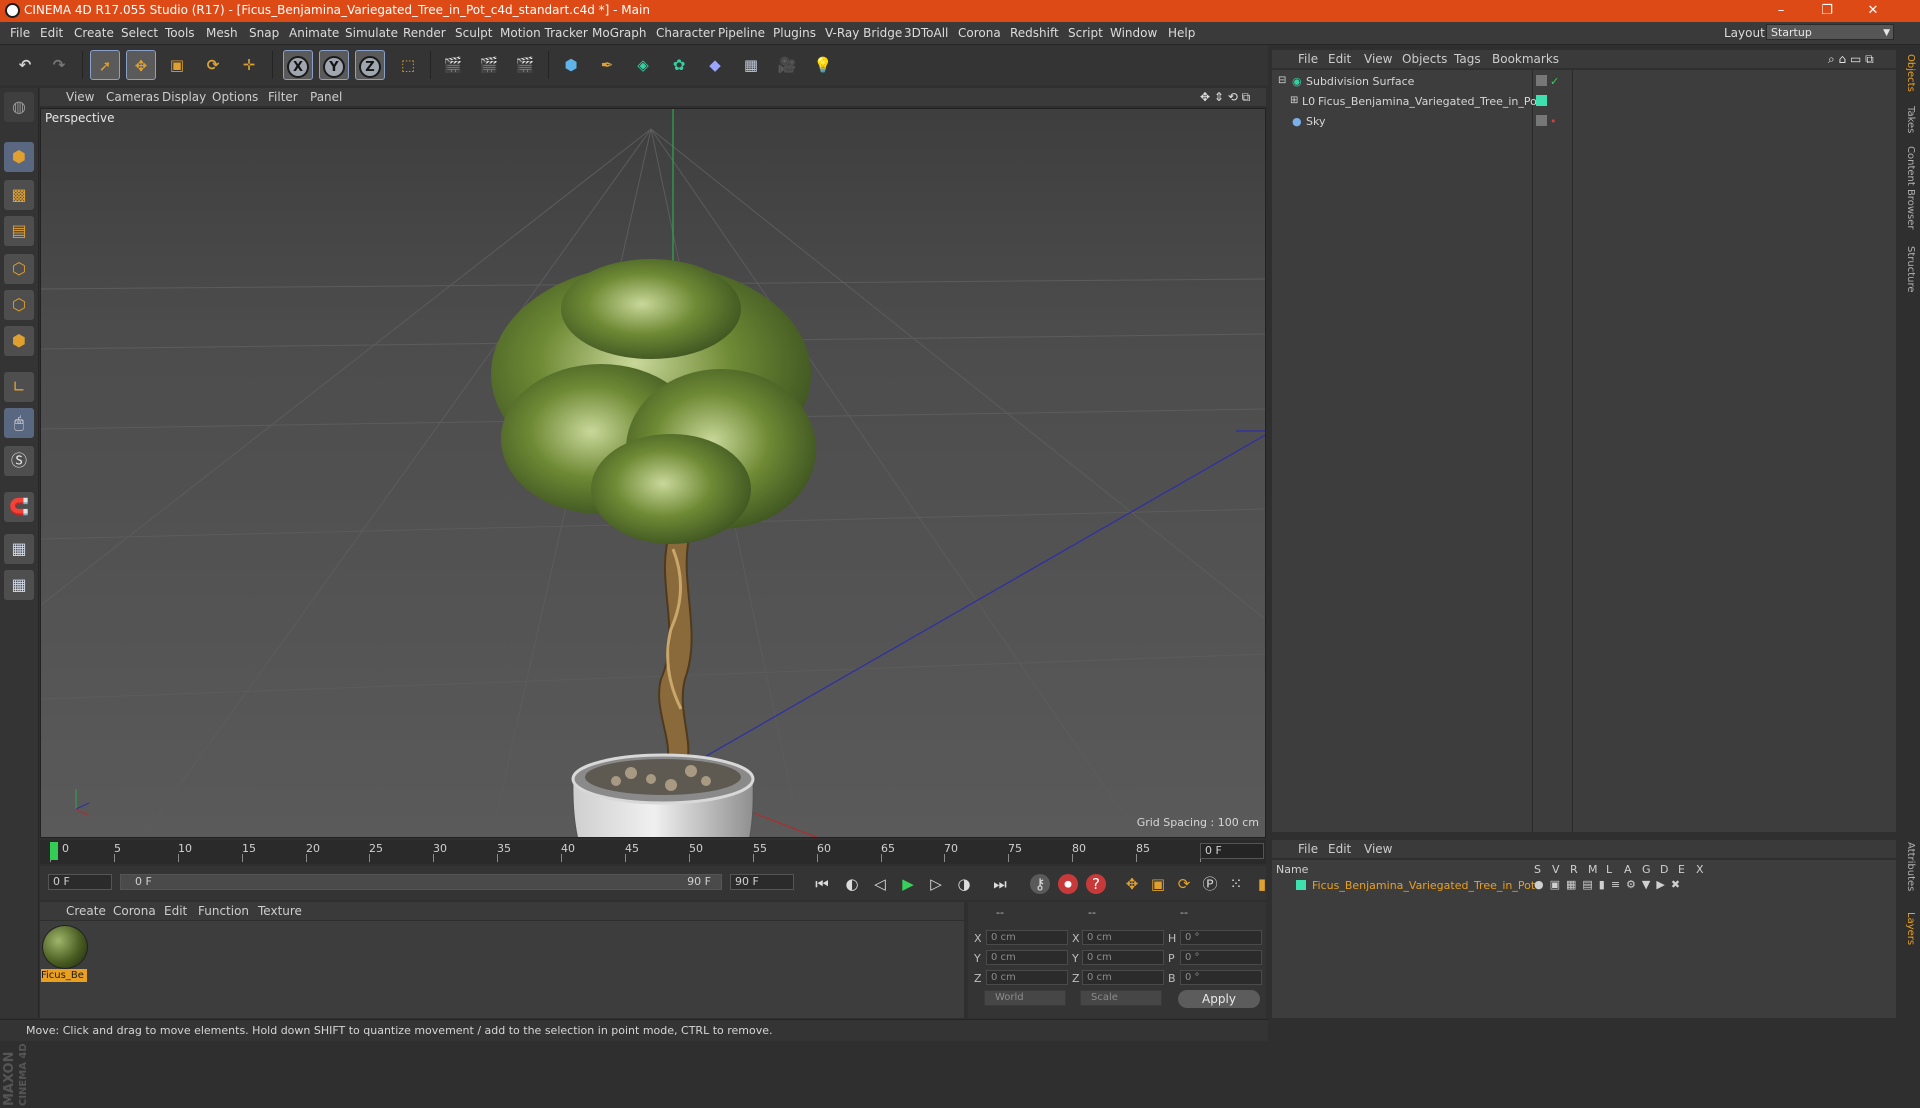  What do you see at coordinates (685, 33) in the screenshot?
I see `menu-character: Character` at bounding box center [685, 33].